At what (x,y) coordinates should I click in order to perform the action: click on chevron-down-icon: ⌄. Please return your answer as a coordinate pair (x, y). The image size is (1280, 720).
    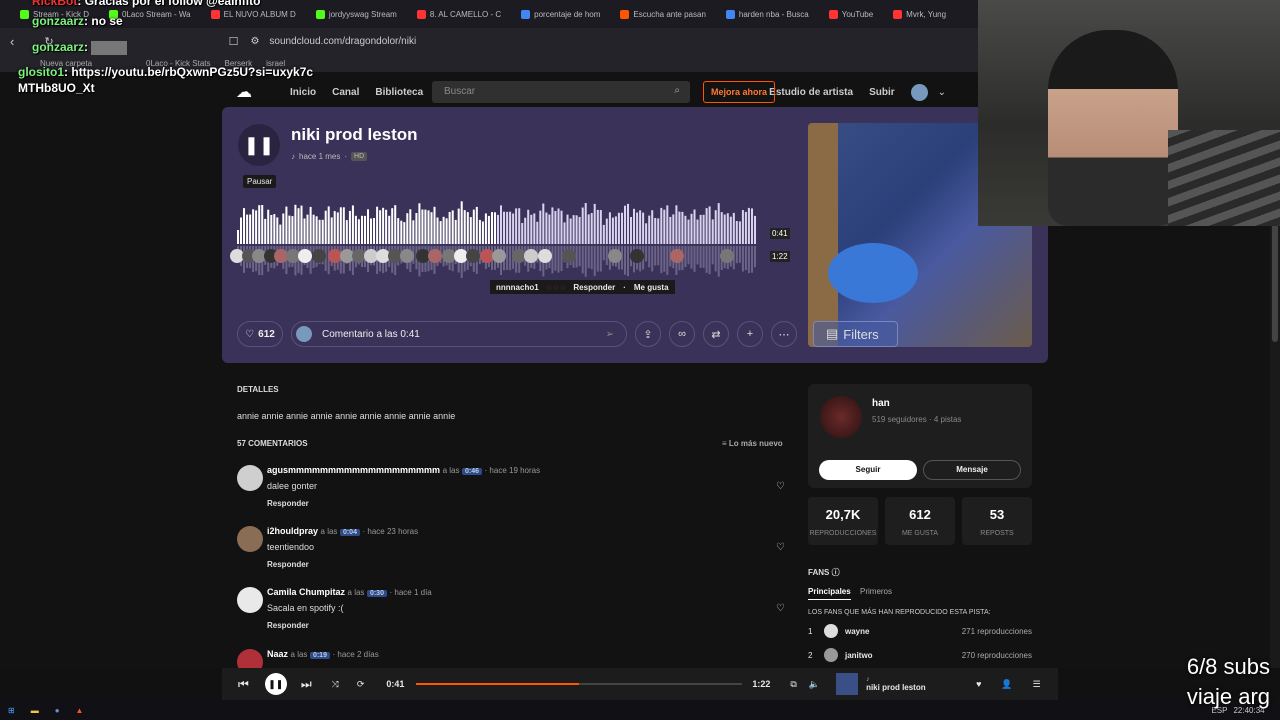
    Looking at the image, I should click on (942, 92).